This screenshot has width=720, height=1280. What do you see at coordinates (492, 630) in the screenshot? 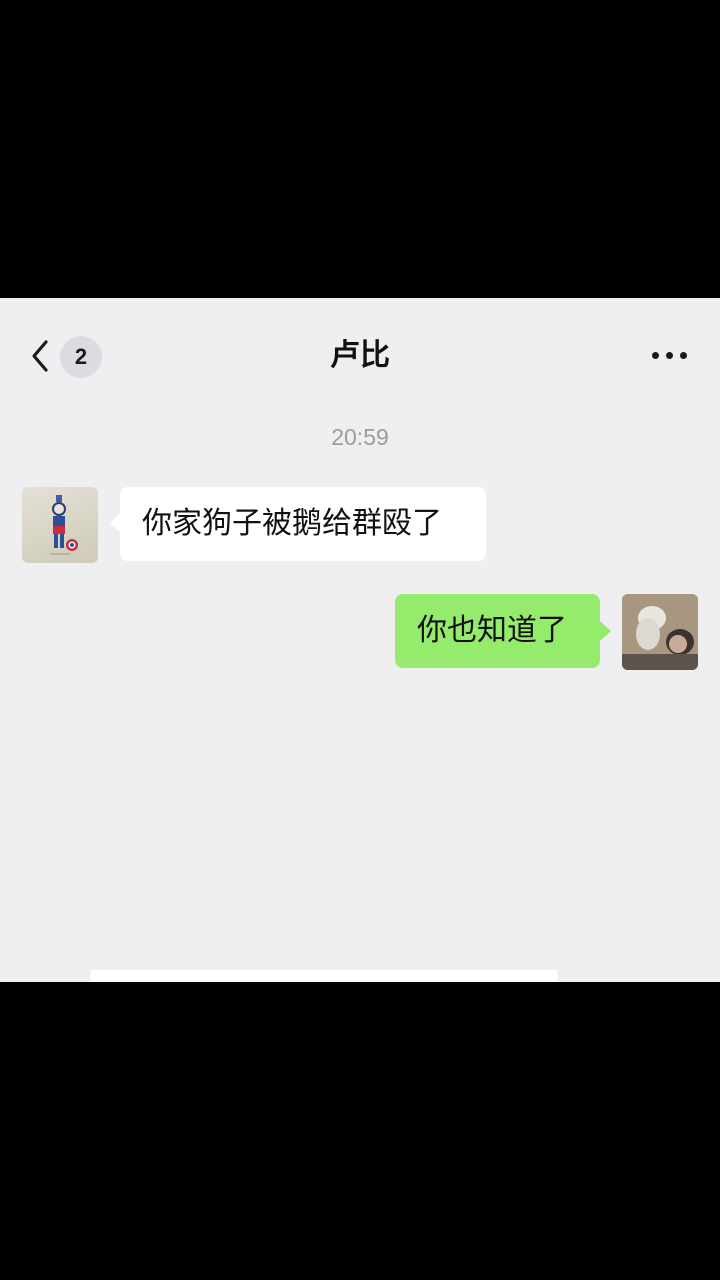
I see `sent-message-text: 你也知道了` at bounding box center [492, 630].